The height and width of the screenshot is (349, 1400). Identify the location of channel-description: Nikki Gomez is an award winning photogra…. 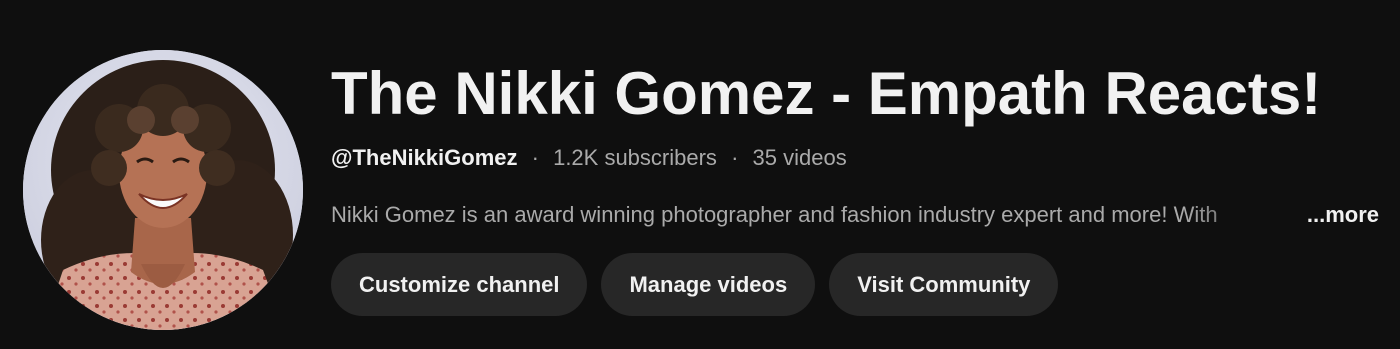
(774, 214).